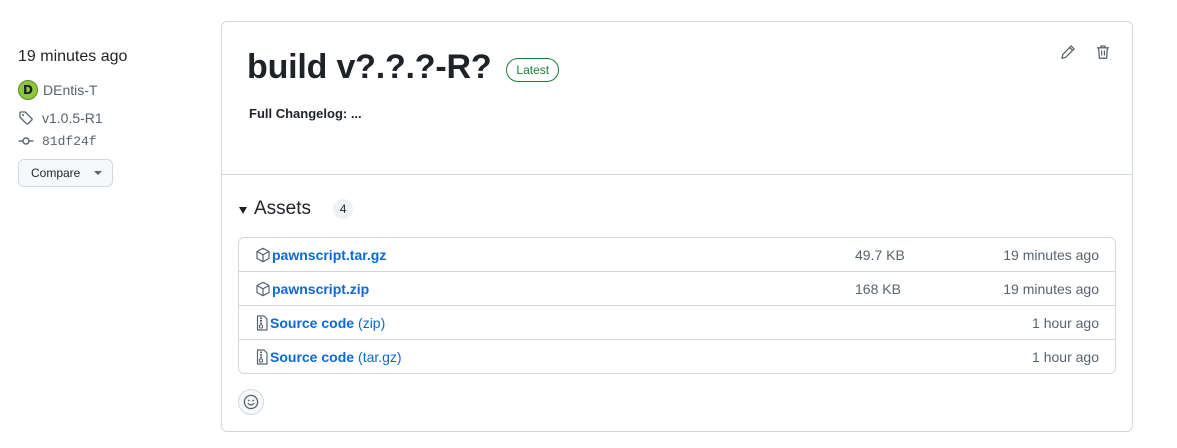 This screenshot has width=1177, height=448. What do you see at coordinates (369, 67) in the screenshot?
I see `release-title: build v?.?.?-R?` at bounding box center [369, 67].